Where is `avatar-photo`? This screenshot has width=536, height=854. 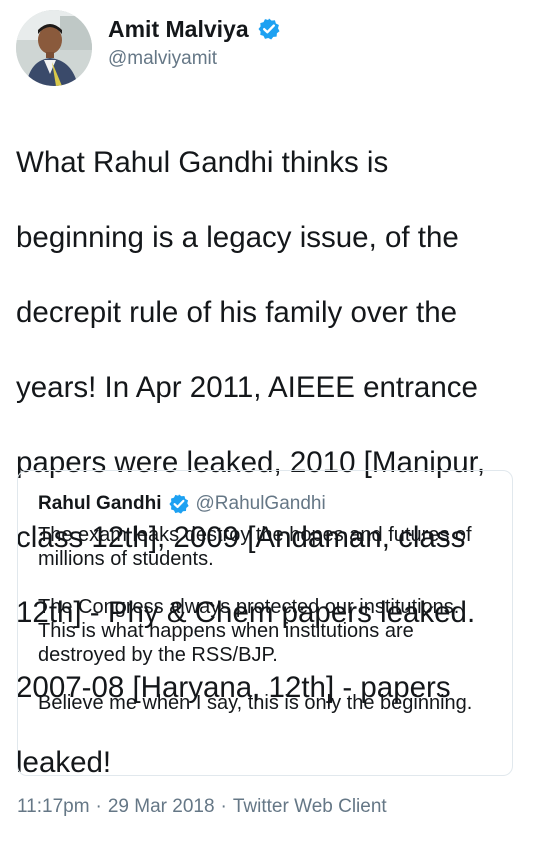 avatar-photo is located at coordinates (54, 48).